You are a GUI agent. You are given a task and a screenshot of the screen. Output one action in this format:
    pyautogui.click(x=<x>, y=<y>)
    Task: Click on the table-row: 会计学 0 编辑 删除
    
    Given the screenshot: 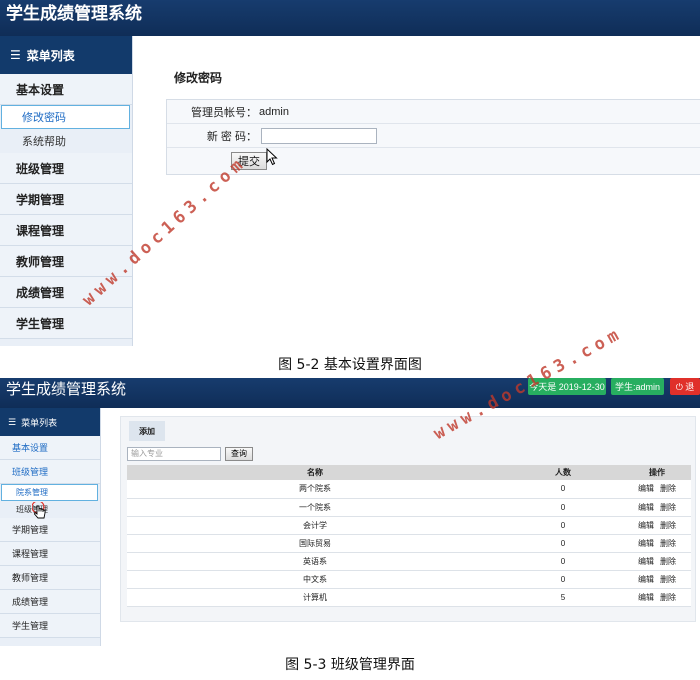 What is the action you would take?
    pyautogui.click(x=409, y=525)
    